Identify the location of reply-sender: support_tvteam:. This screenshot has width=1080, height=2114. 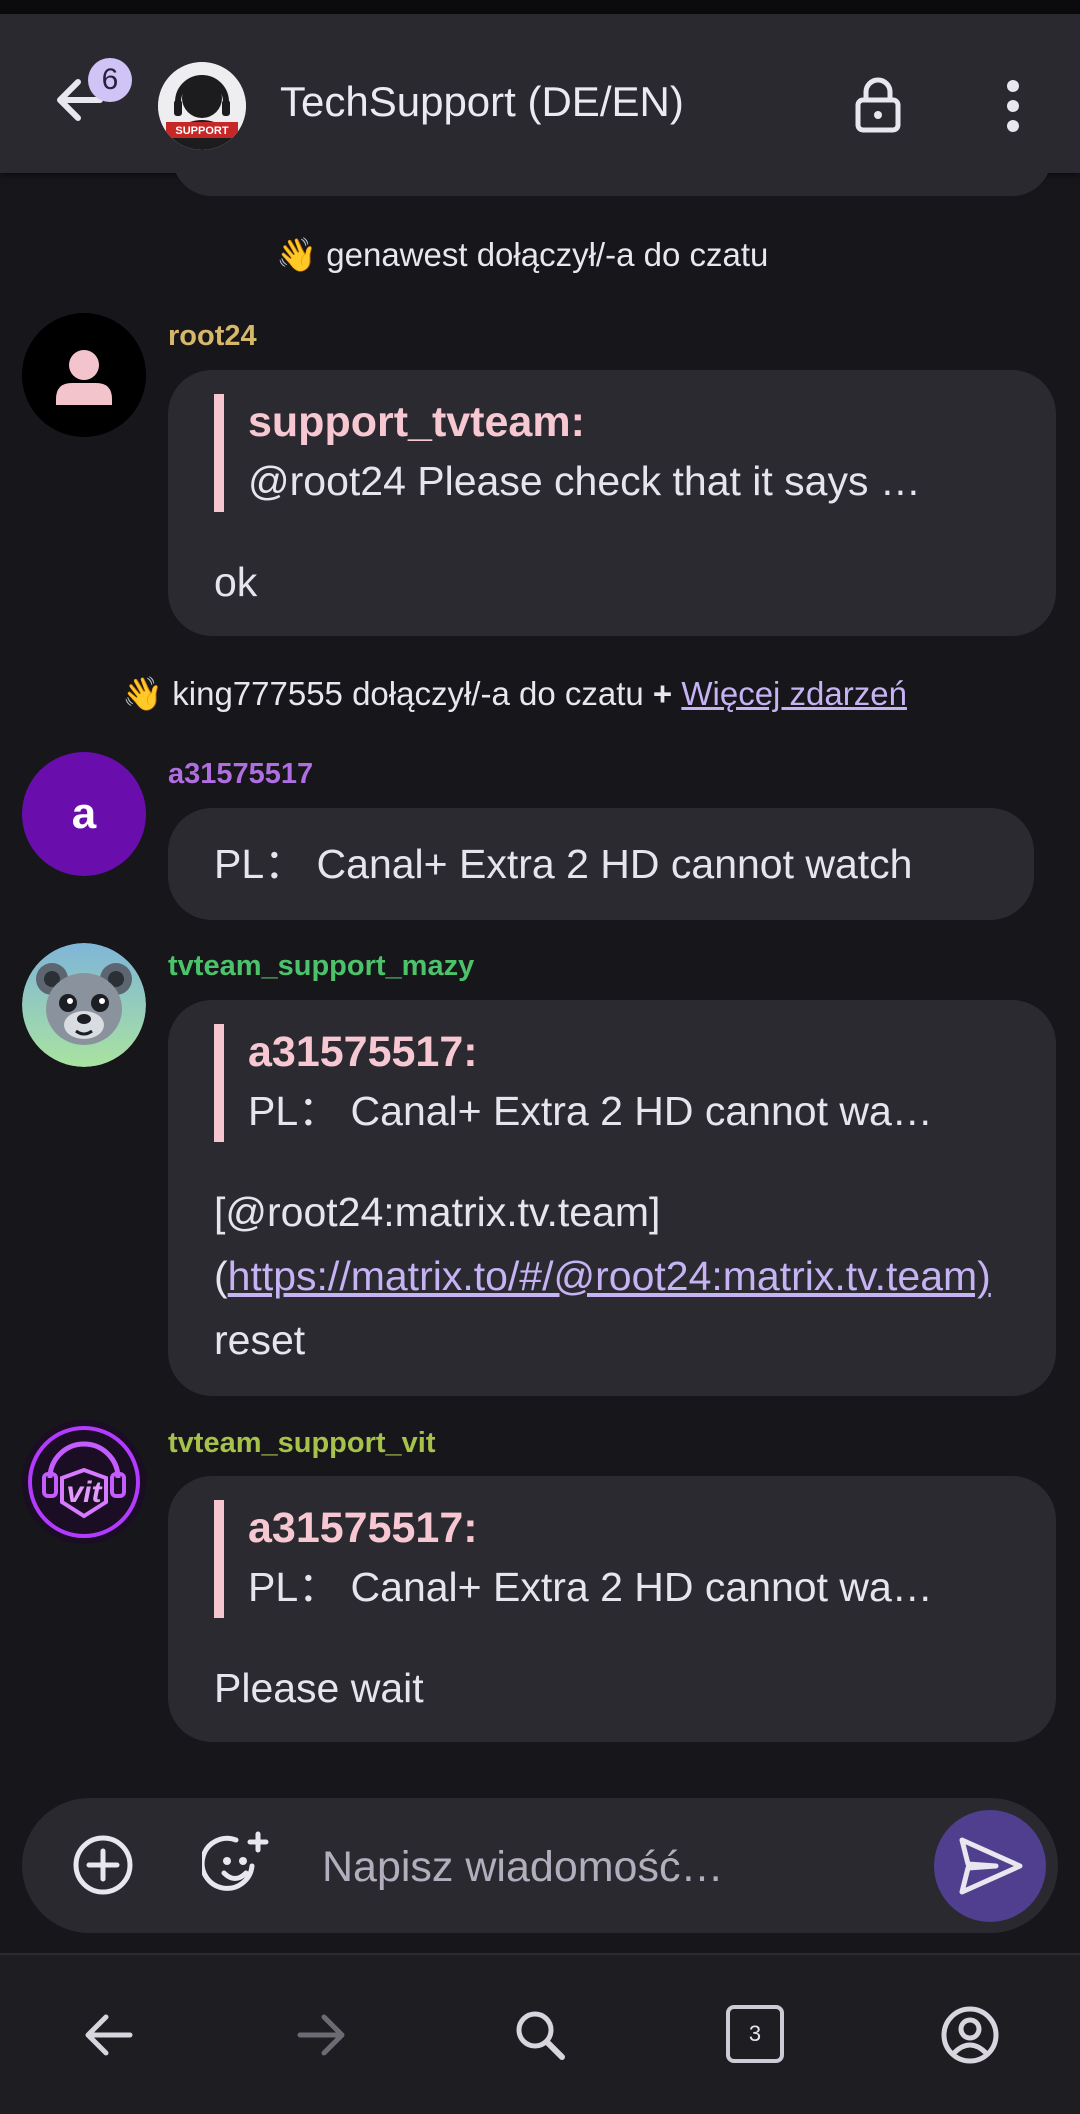
(416, 422).